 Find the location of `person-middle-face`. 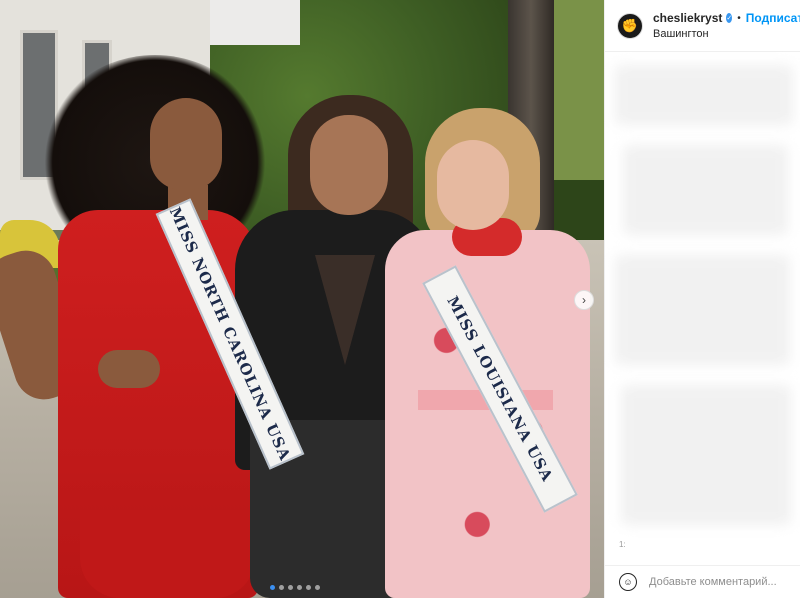

person-middle-face is located at coordinates (349, 165).